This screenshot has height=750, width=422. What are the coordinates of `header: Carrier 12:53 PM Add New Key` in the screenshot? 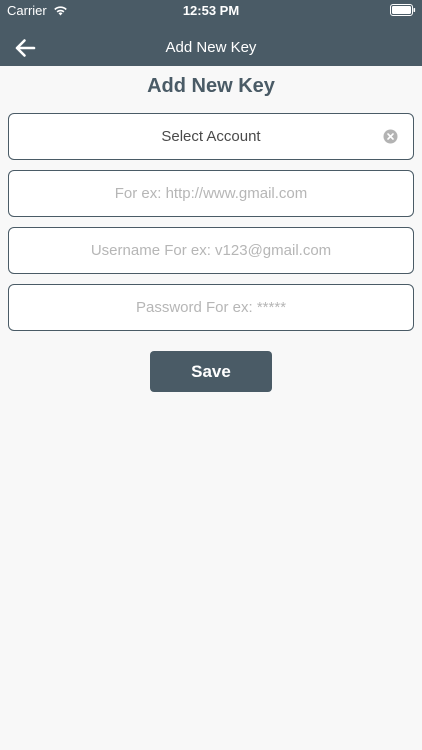 It's located at (211, 33).